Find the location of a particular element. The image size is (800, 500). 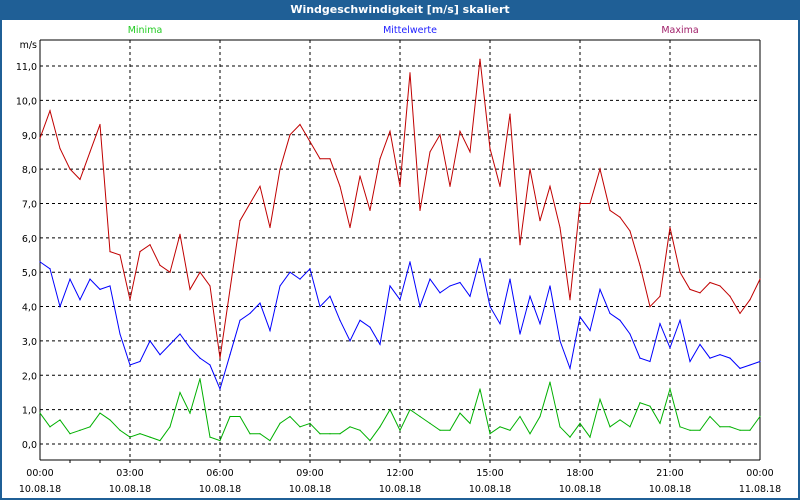

y-tick-label: 2,0 is located at coordinates (29, 376).